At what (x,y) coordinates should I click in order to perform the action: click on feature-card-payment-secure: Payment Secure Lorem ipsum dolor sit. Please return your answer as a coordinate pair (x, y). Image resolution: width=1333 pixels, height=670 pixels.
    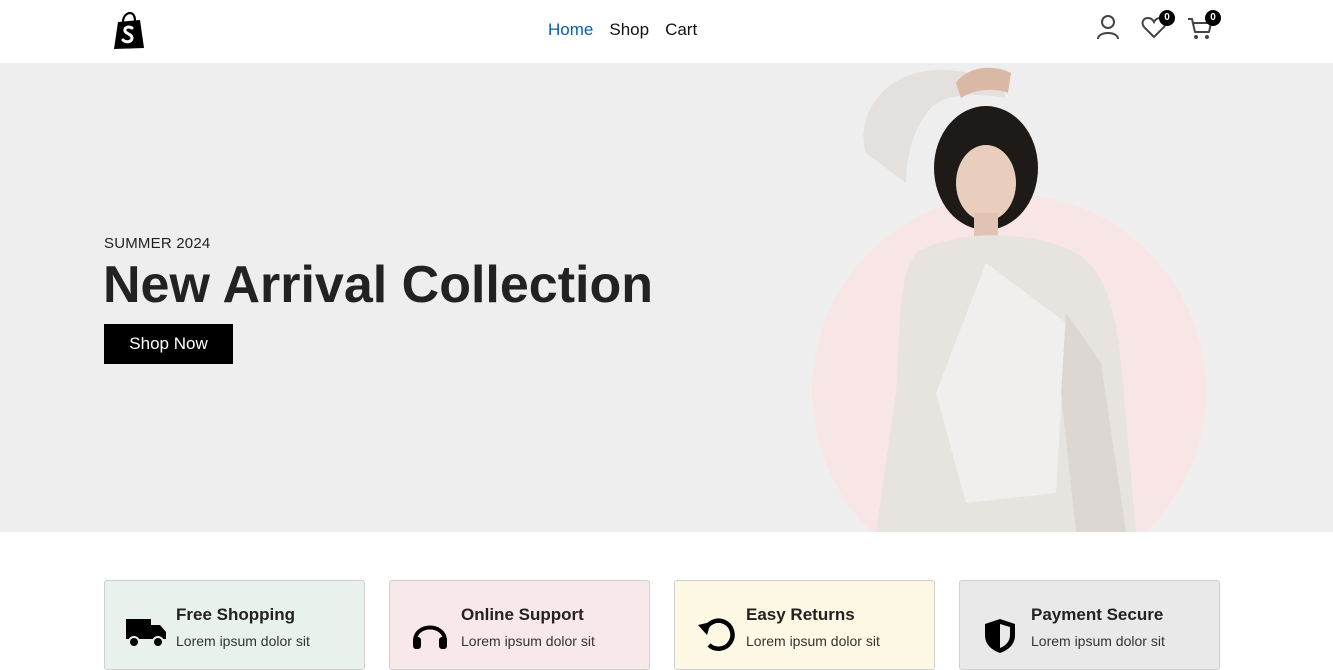
    Looking at the image, I should click on (1089, 625).